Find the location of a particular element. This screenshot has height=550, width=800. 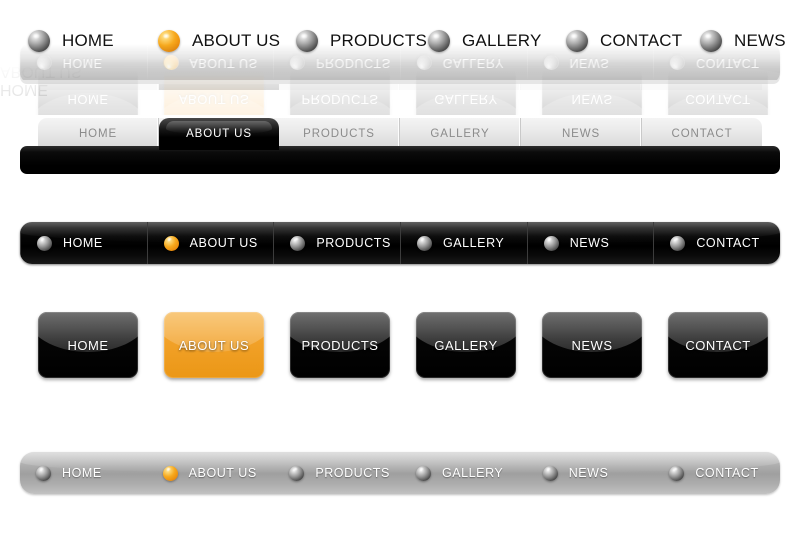

glossy-button-contact: CONTACT is located at coordinates (718, 345).